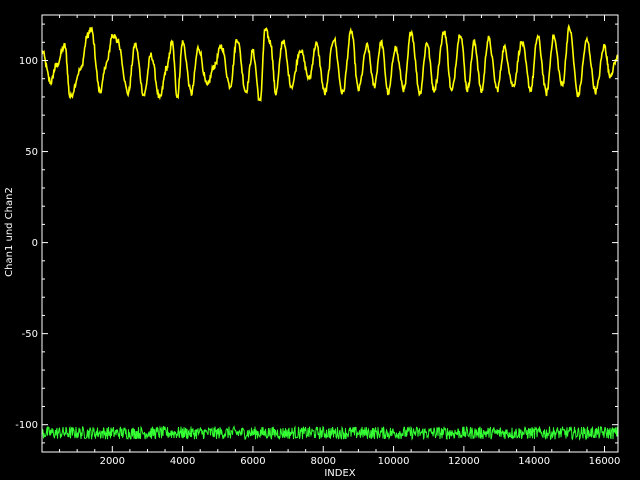  I want to click on x-tick-label: 6000, so click(252, 461).